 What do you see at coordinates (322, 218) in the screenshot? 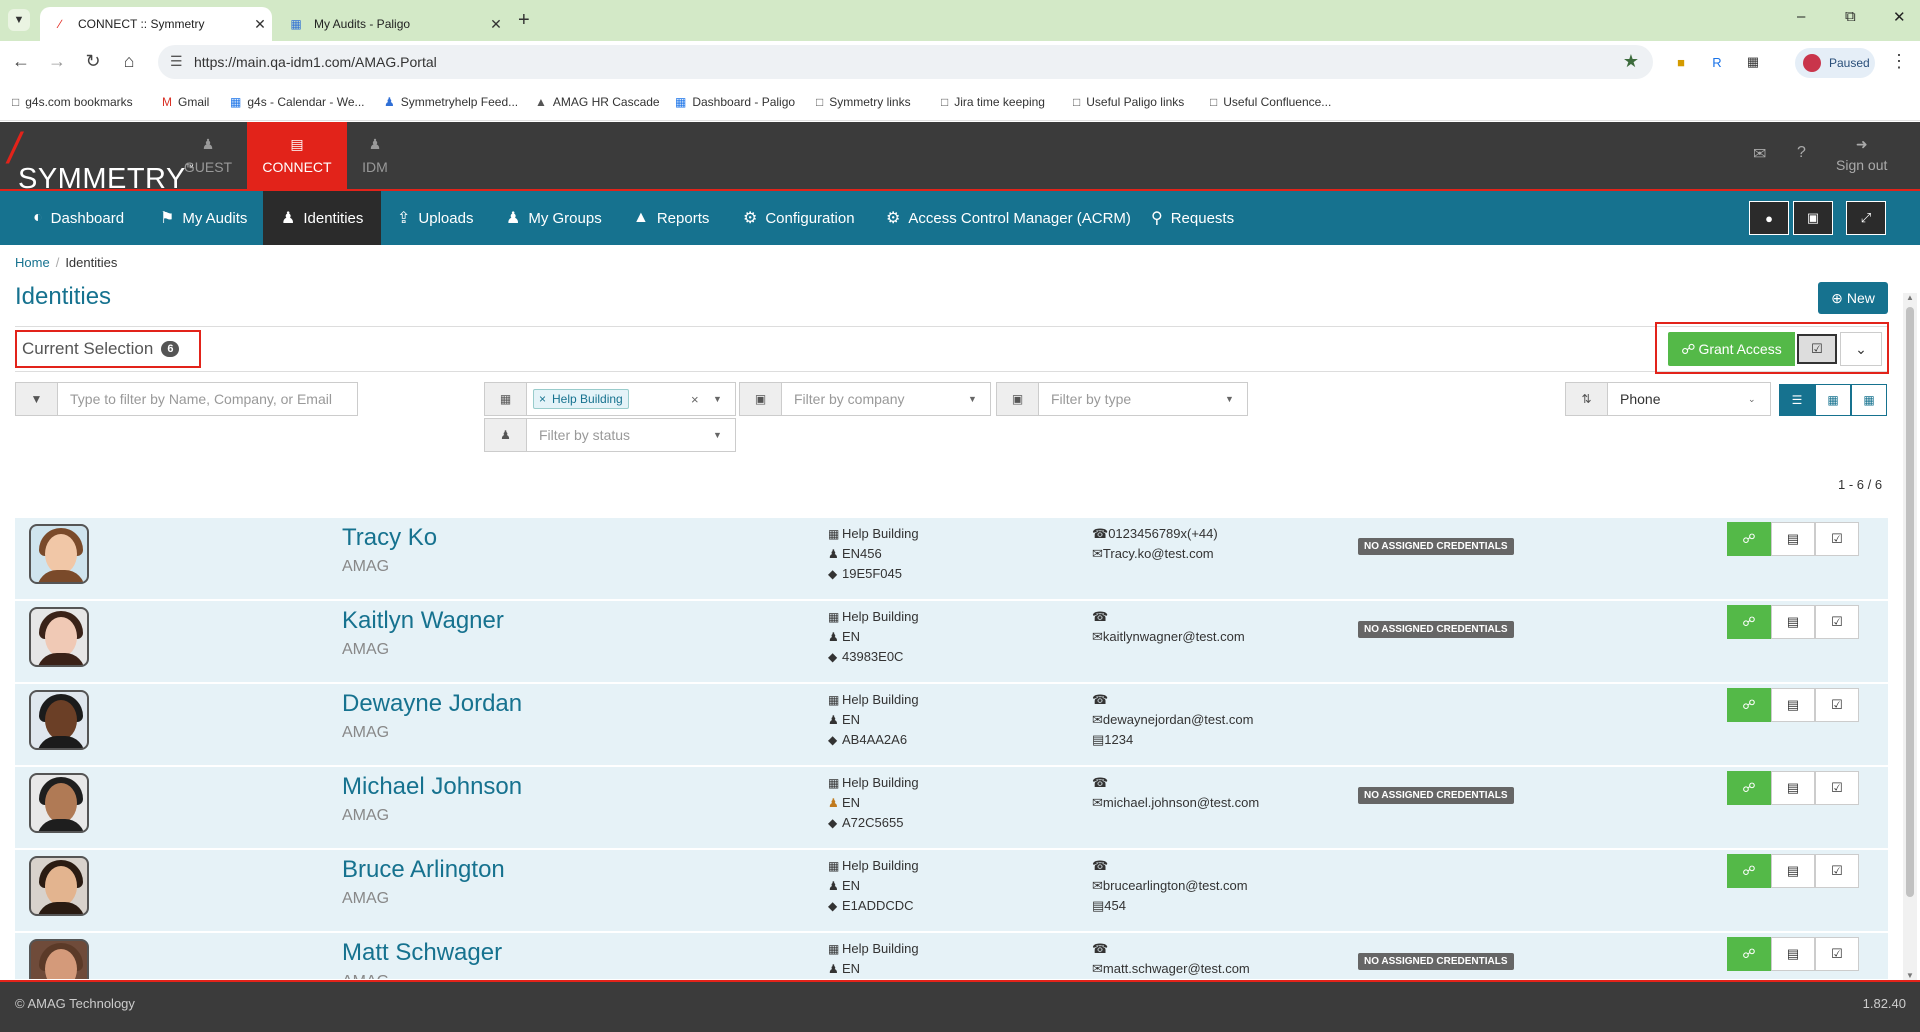
I see `nav-identities: ♟ Identities` at bounding box center [322, 218].